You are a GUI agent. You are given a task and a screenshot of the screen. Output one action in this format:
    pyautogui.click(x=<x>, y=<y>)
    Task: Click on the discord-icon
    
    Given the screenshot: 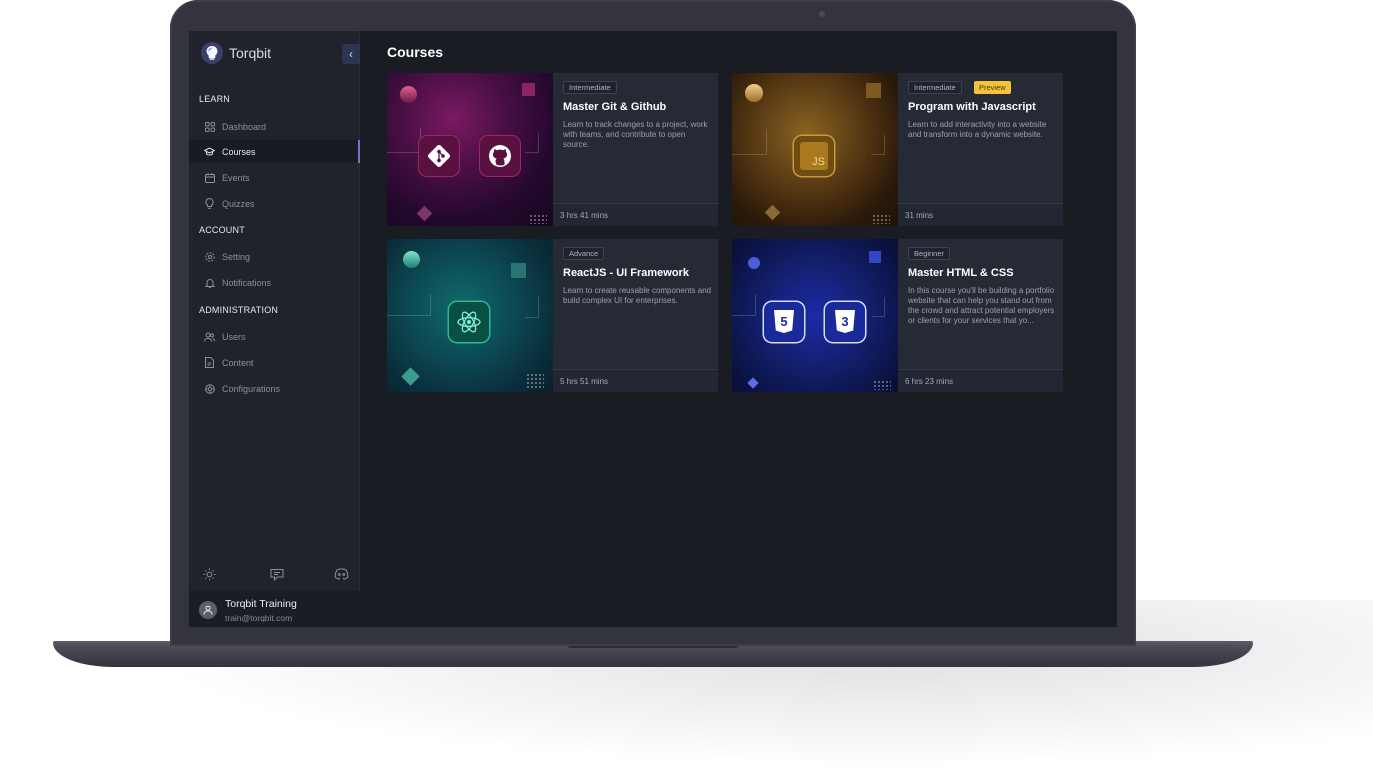 What is the action you would take?
    pyautogui.click(x=341, y=574)
    